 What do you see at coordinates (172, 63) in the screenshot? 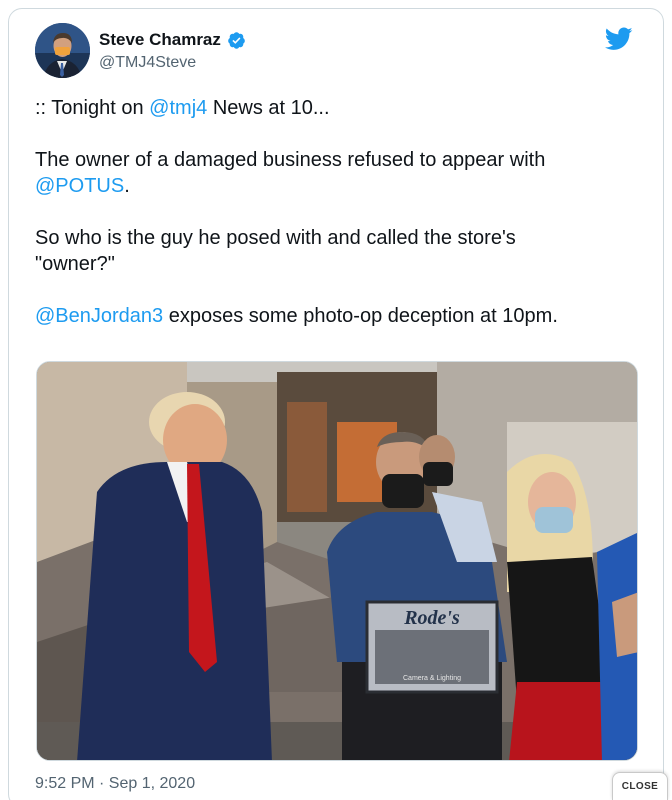
I see `author-handle: @TMJ4Steve` at bounding box center [172, 63].